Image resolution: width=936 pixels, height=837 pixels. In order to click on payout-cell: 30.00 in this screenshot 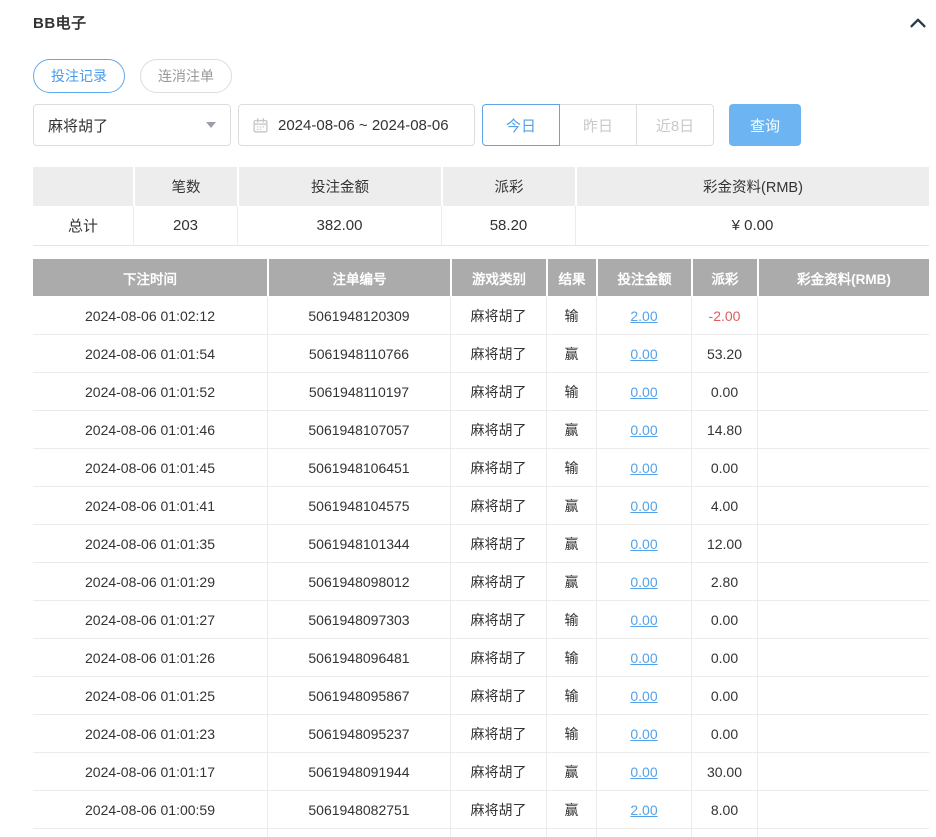, I will do `click(724, 771)`.